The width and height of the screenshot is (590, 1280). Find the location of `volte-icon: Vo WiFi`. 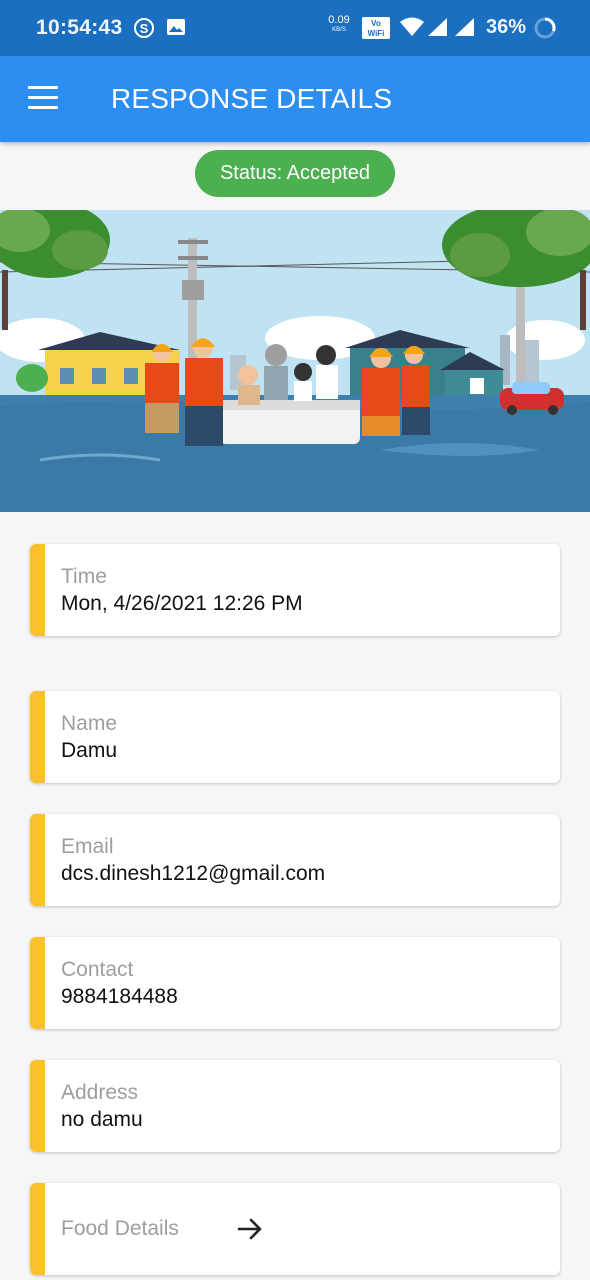

volte-icon: Vo WiFi is located at coordinates (376, 28).